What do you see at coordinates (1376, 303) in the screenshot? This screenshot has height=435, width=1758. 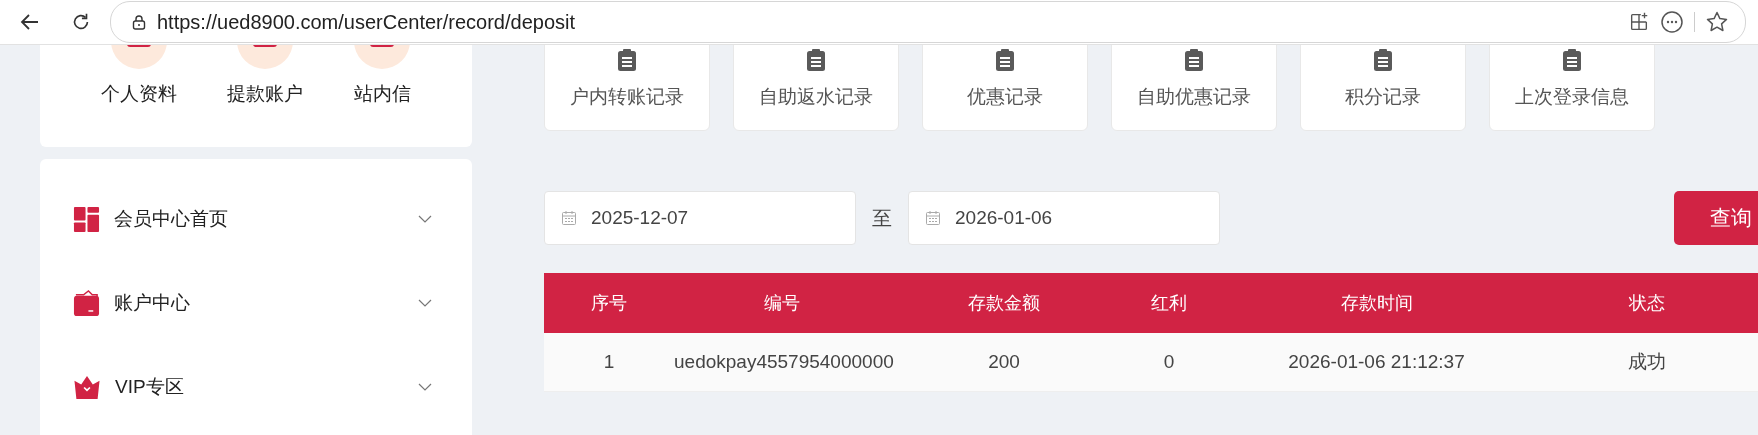 I see `column-header: 存款时间` at bounding box center [1376, 303].